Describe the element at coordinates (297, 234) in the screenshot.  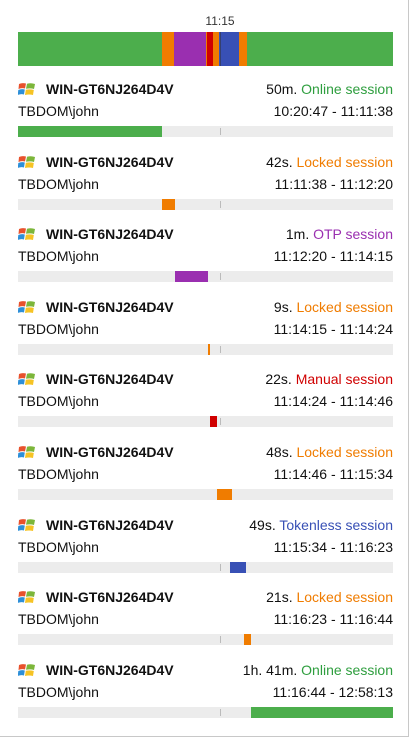
I see `session-duration: 1m.` at that location.